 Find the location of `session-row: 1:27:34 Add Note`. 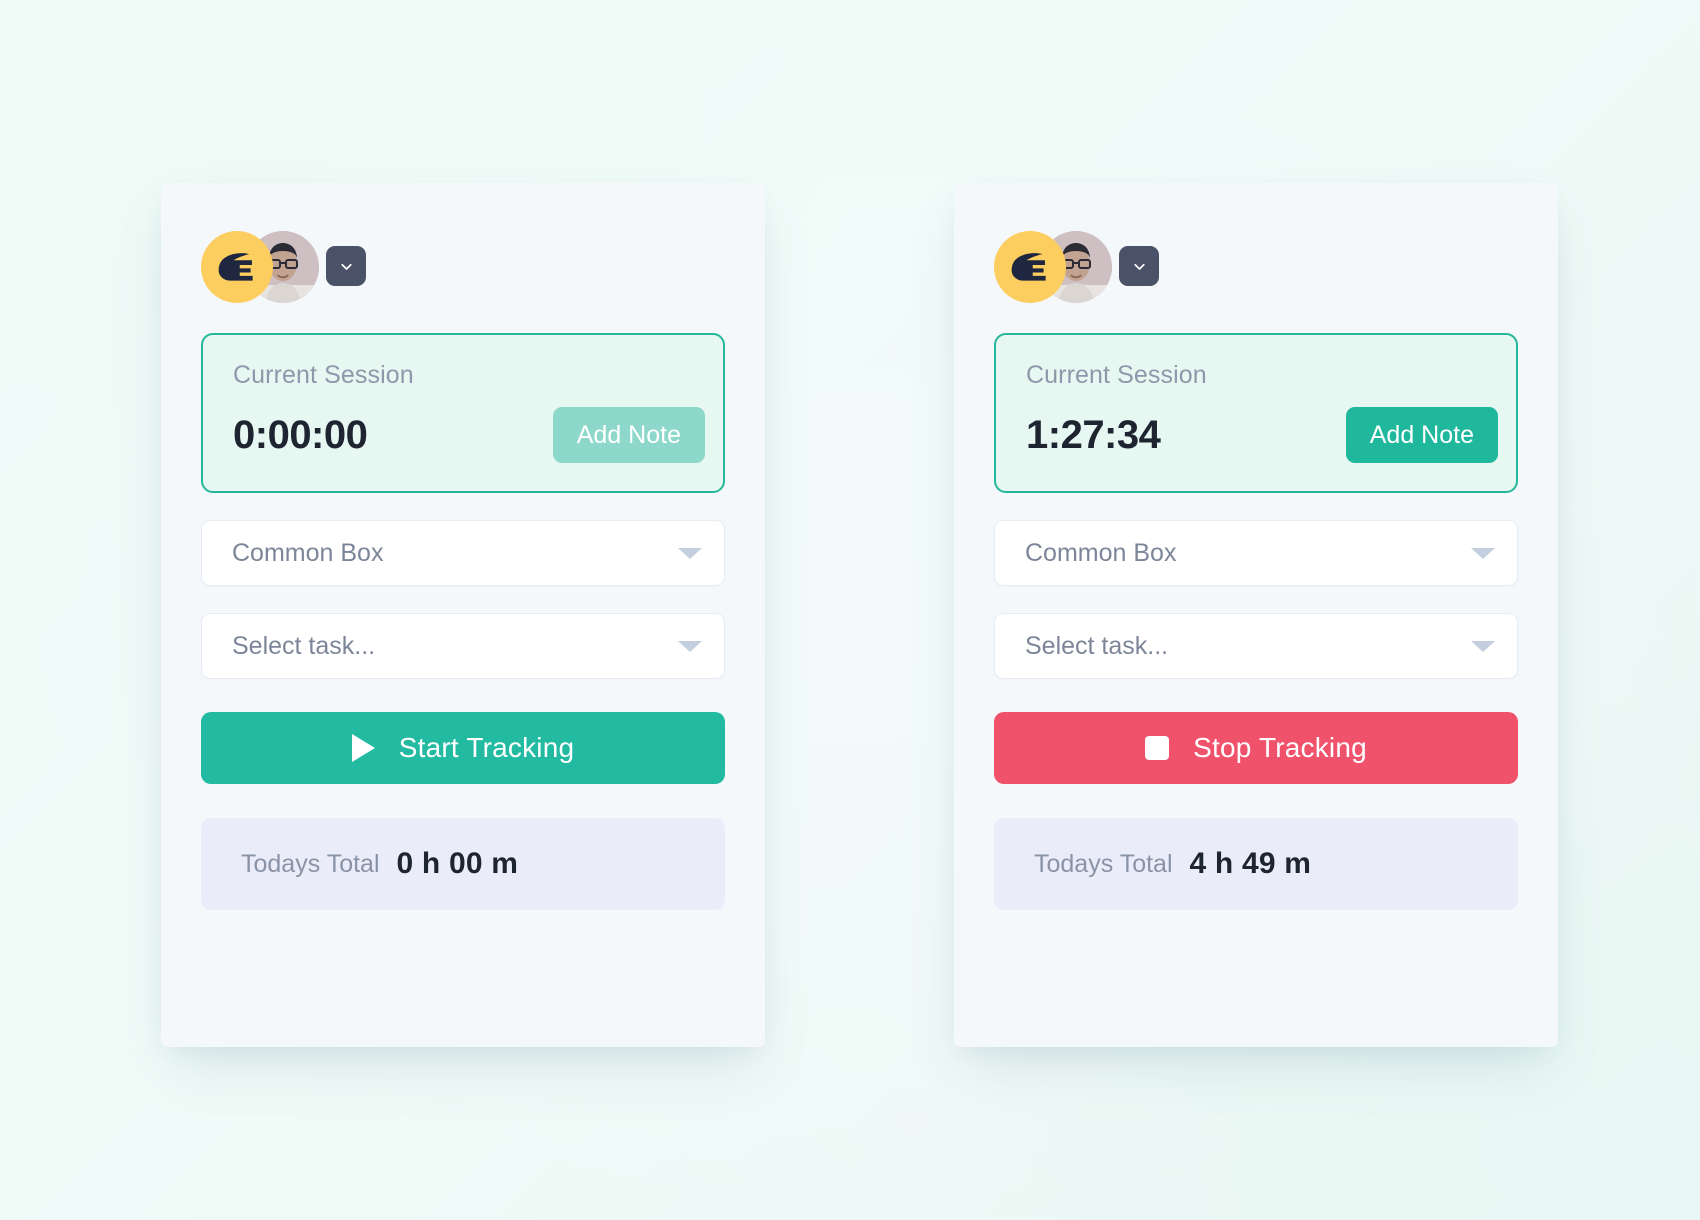

session-row: 1:27:34 Add Note is located at coordinates (1262, 435).